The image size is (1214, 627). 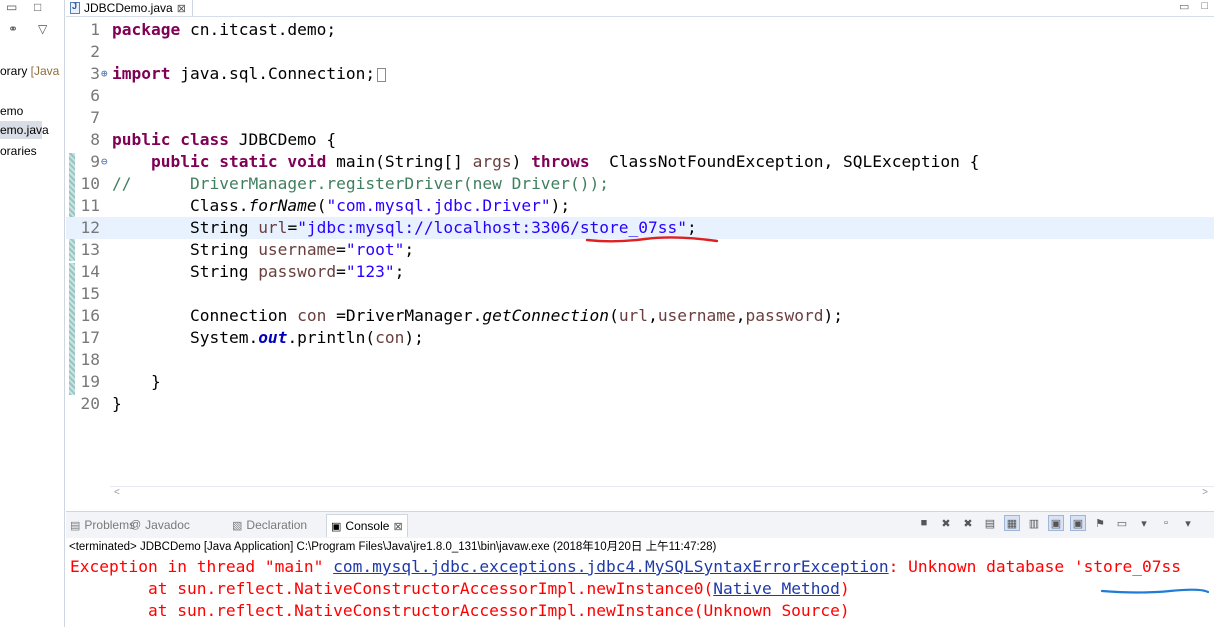 I want to click on code-line: 8 public class JDBCDemo {, so click(x=640, y=140).